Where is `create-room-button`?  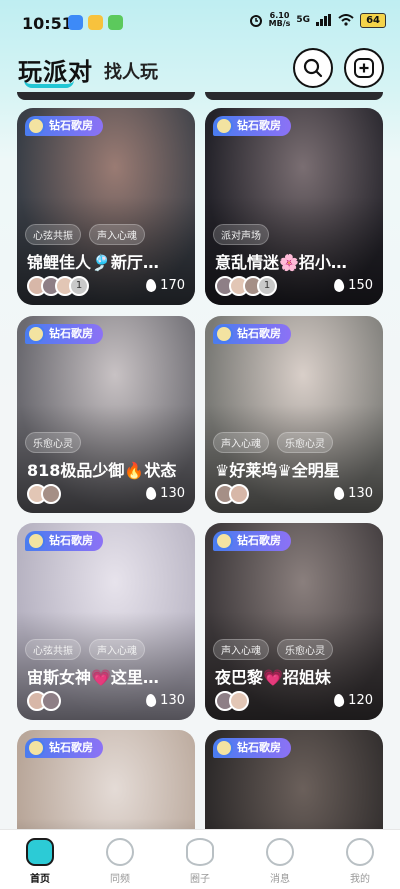 create-room-button is located at coordinates (364, 68).